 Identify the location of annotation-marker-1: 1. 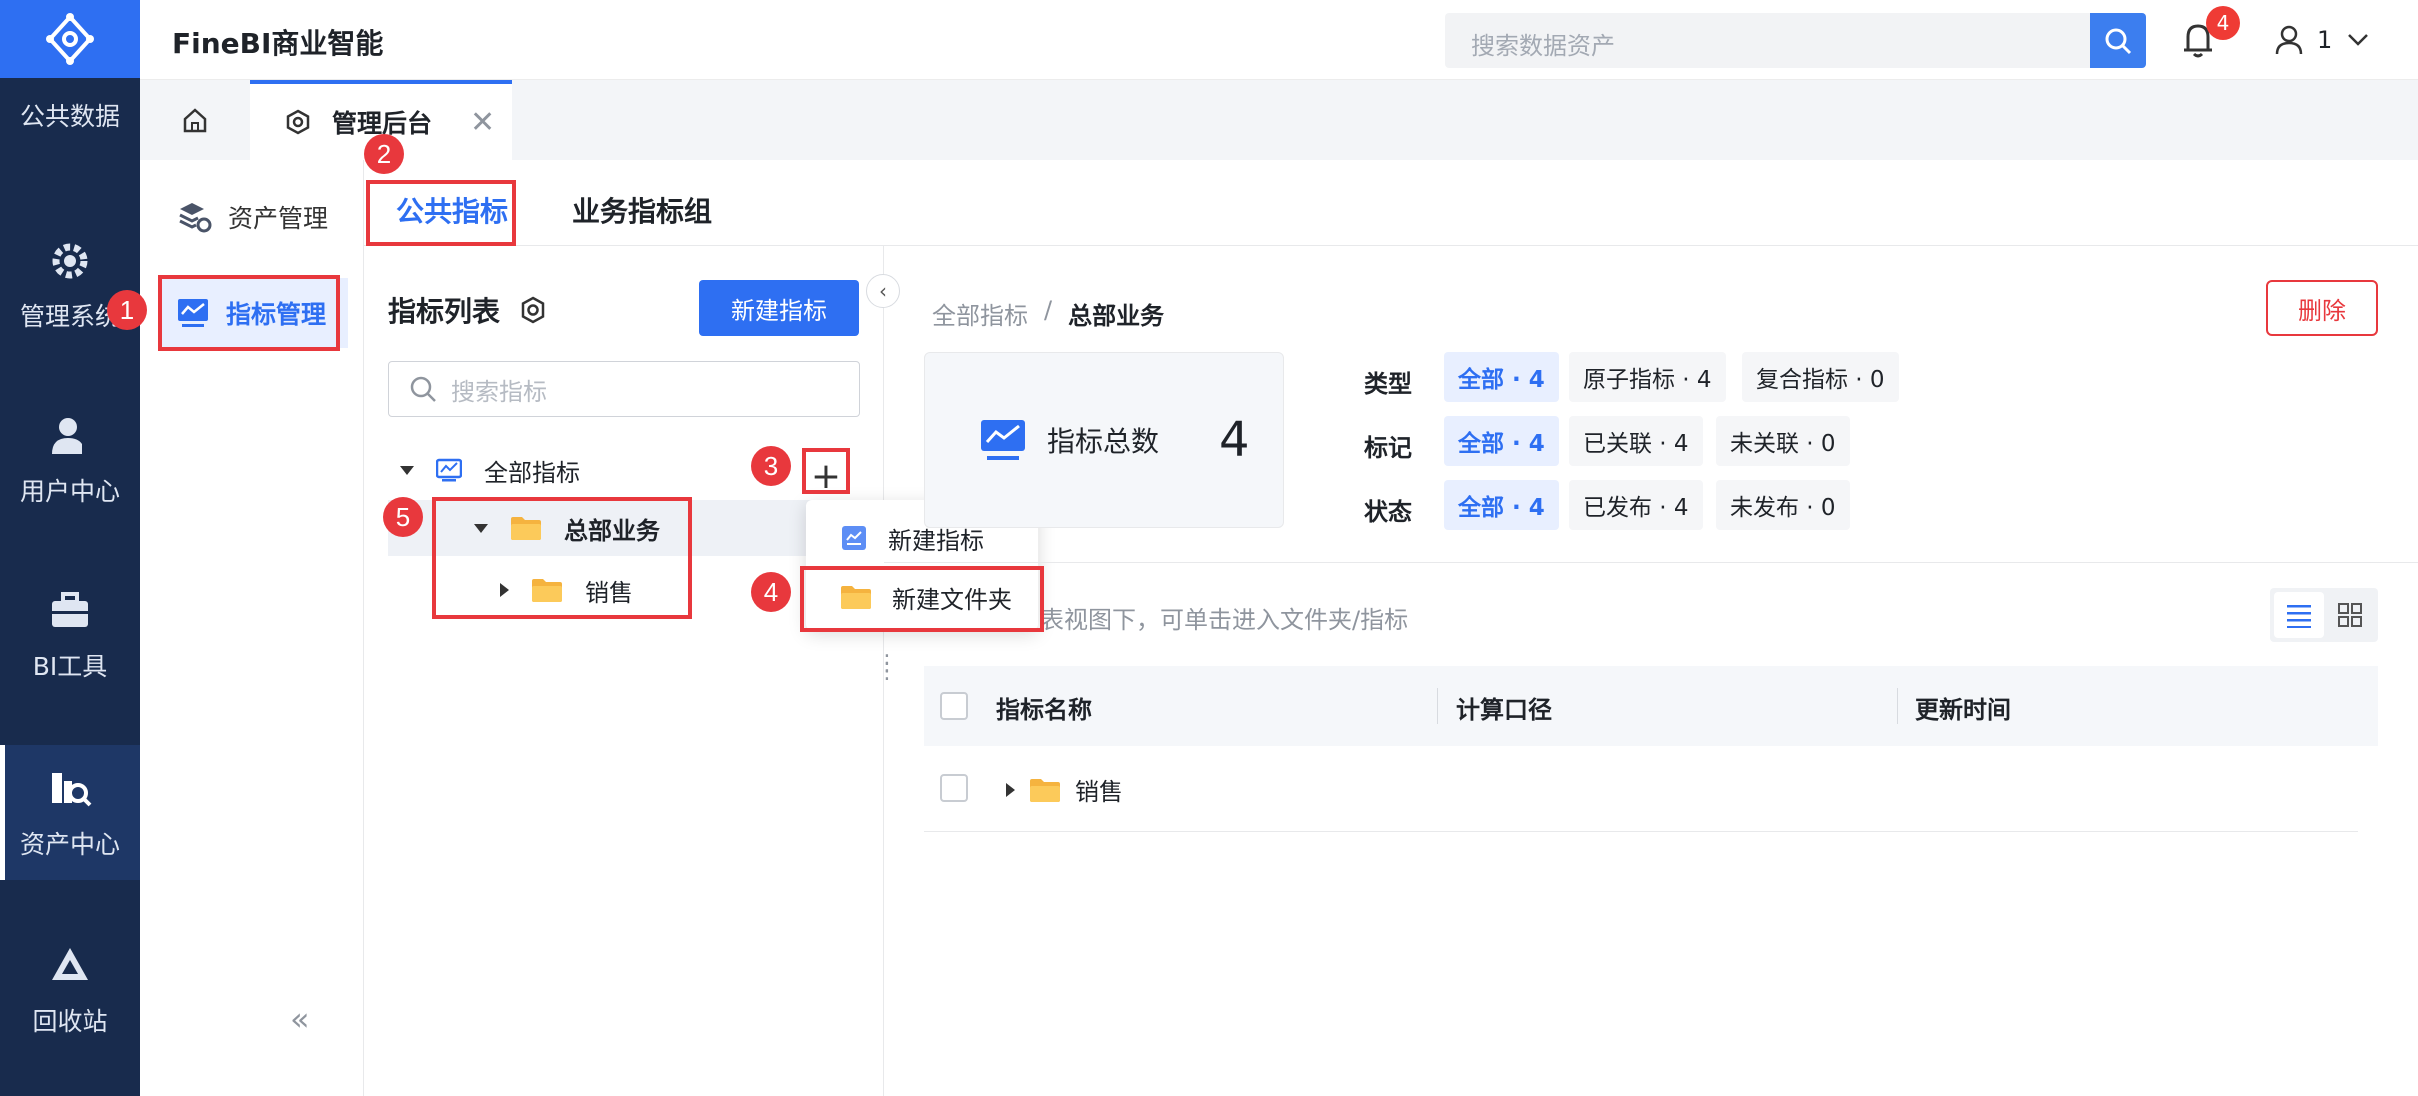
(127, 310).